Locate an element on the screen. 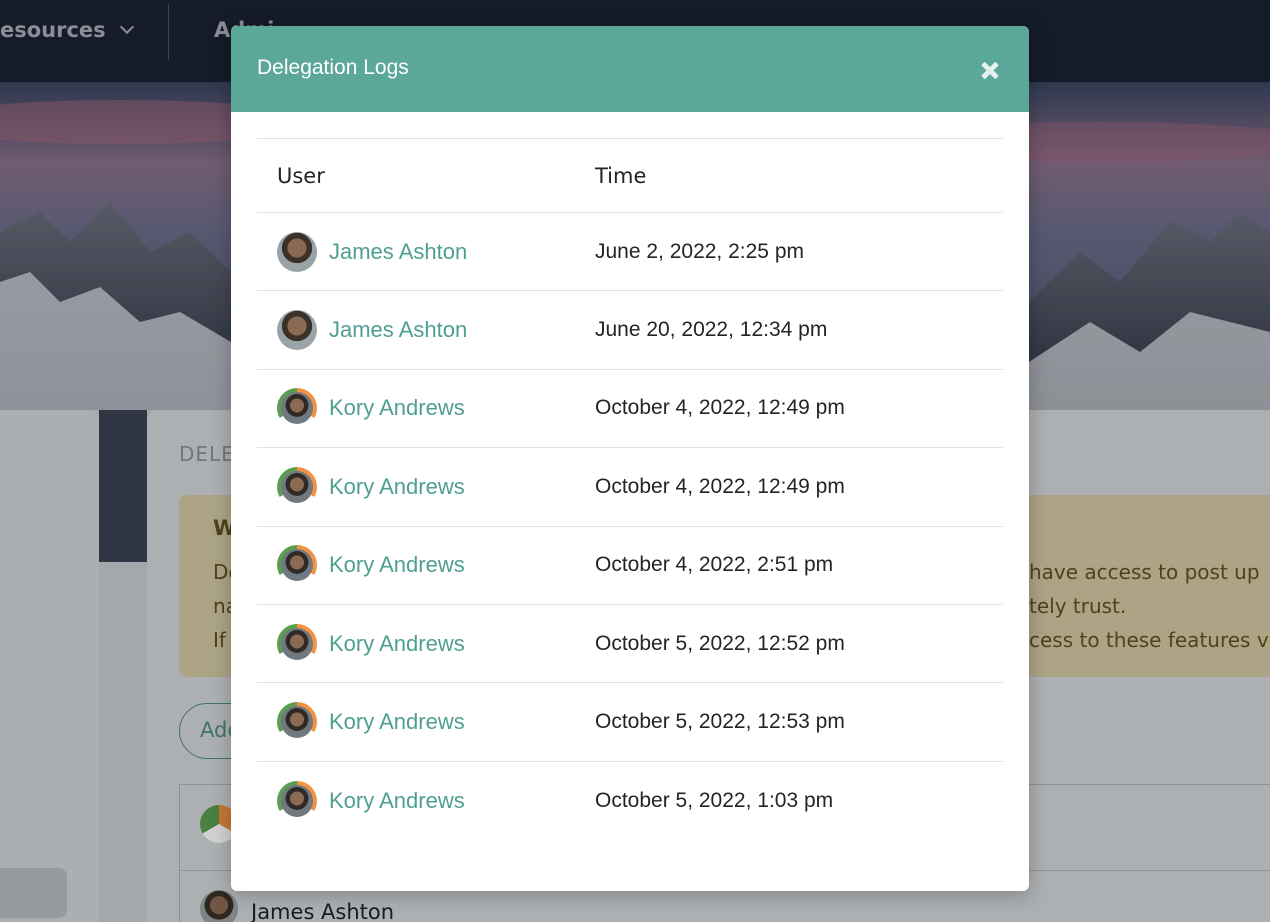 The image size is (1270, 922). table-row: Kory Andrews October 5, 2022, 12:52 pm is located at coordinates (630, 643).